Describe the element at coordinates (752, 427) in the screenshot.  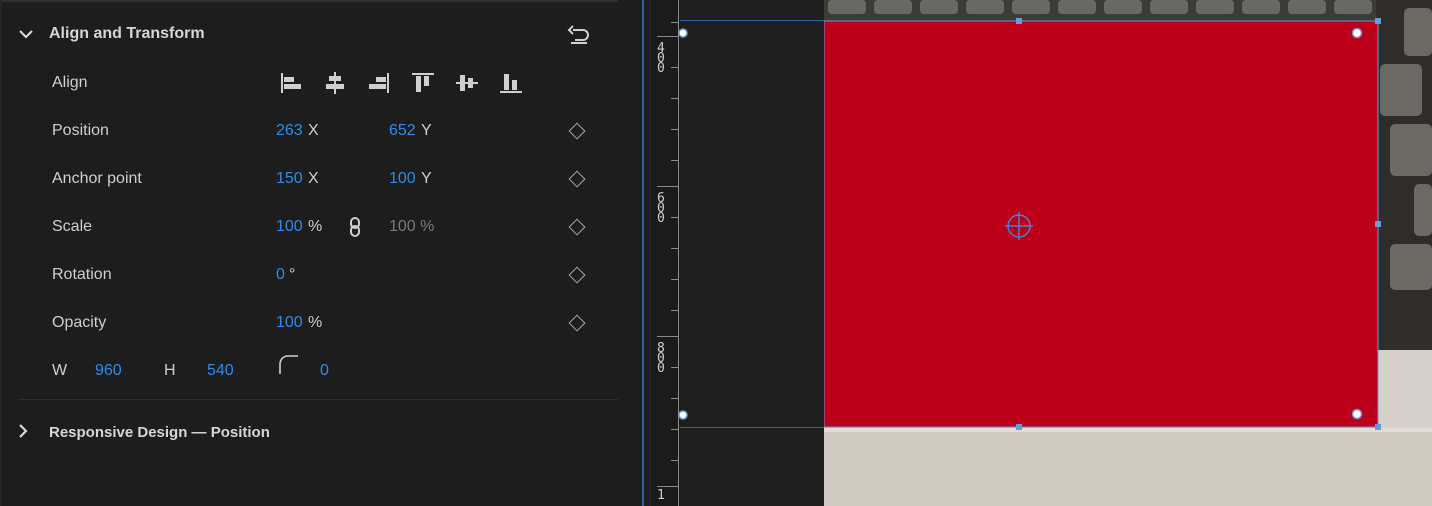
I see `bottom-guide-line` at that location.